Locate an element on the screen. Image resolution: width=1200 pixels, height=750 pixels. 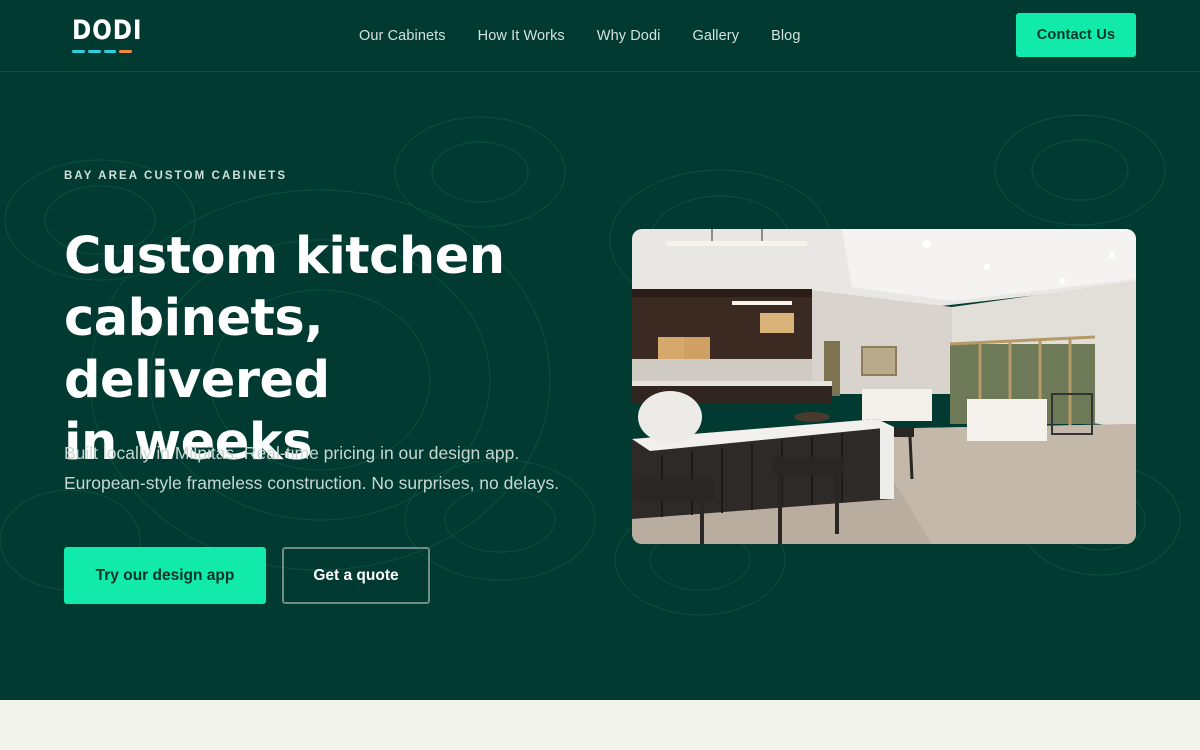
try-design-app-button: Try our design app is located at coordinates (165, 575).